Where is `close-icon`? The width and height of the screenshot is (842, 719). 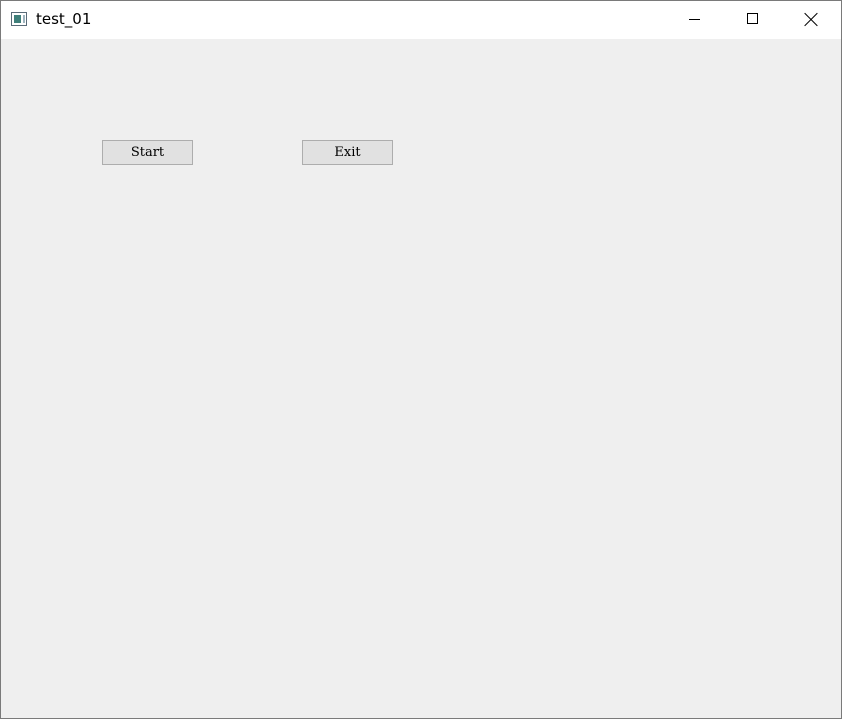 close-icon is located at coordinates (811, 19).